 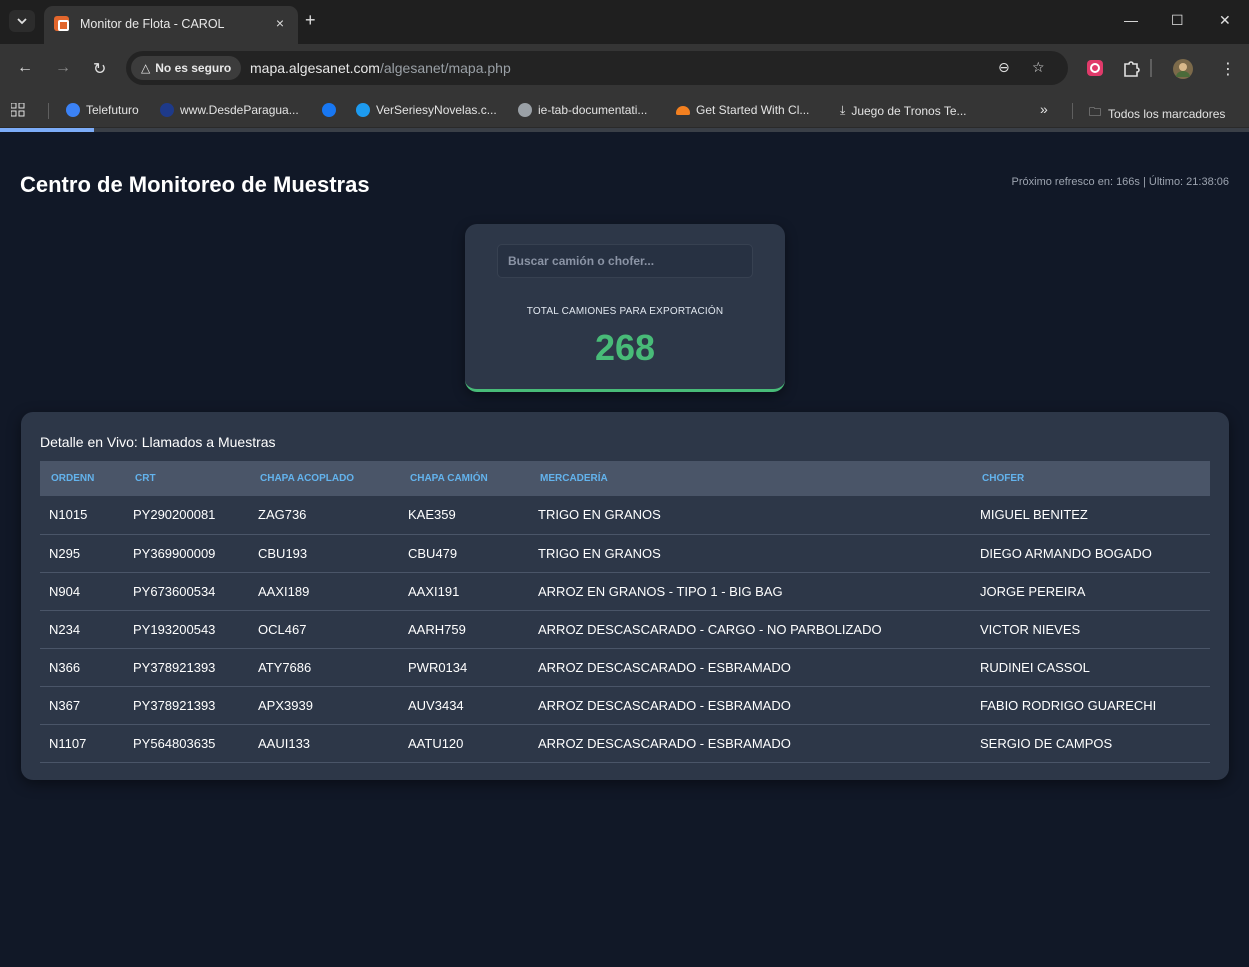 I want to click on cell-chapa-acoplado: AAUI133, so click(x=324, y=743).